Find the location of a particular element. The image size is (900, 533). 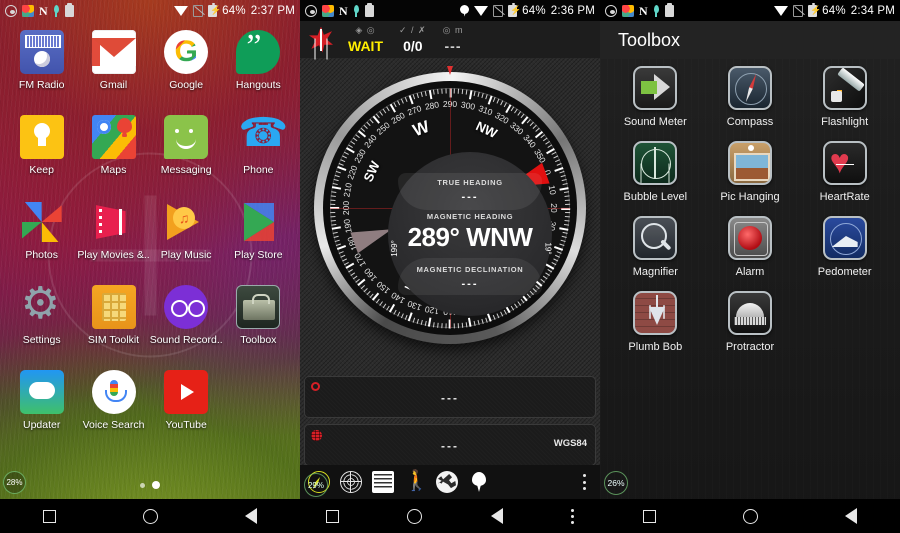

app-updater: Updater is located at coordinates (41, 400).